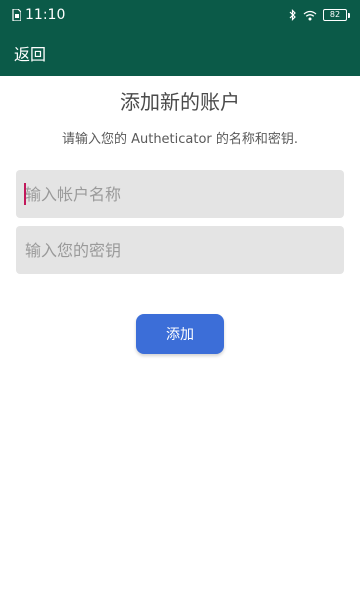 The height and width of the screenshot is (600, 360). Describe the element at coordinates (180, 15) in the screenshot. I see `status-bar: 11:10 82` at that location.